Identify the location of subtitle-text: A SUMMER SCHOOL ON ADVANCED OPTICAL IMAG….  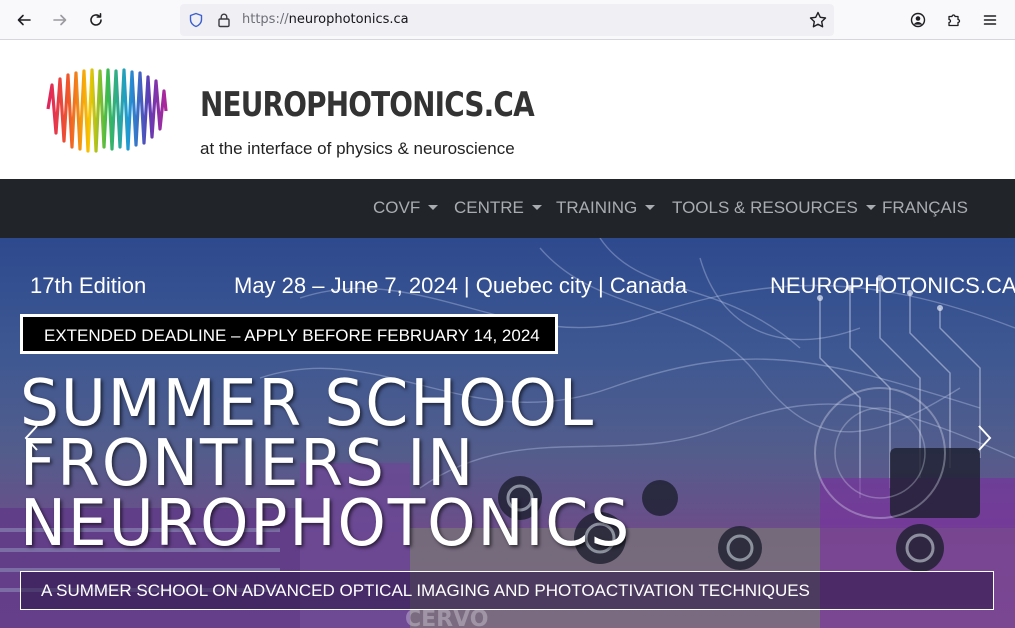
(425, 590).